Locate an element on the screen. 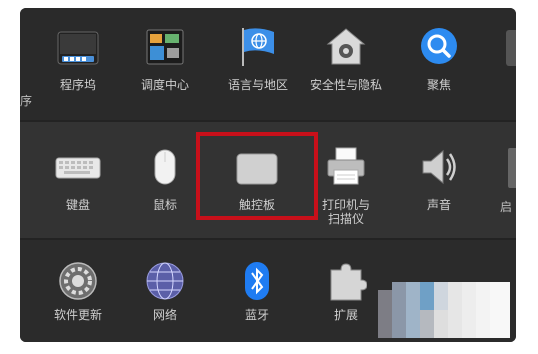 Image resolution: width=538 pixels, height=354 pixels. pref-sound: 声音 is located at coordinates (439, 191).